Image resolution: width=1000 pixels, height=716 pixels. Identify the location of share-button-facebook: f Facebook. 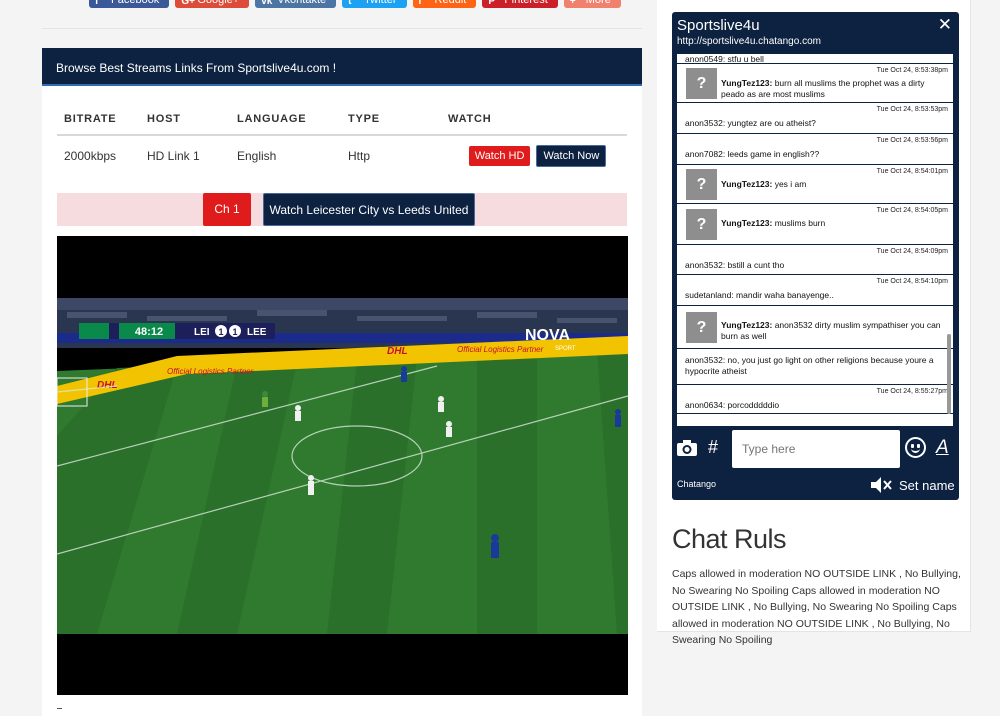
(129, 4).